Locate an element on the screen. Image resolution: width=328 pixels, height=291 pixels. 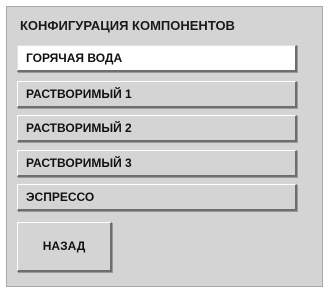
menu-item-hot-water: ГОРЯЧАЯ ВОДА is located at coordinates (157, 58).